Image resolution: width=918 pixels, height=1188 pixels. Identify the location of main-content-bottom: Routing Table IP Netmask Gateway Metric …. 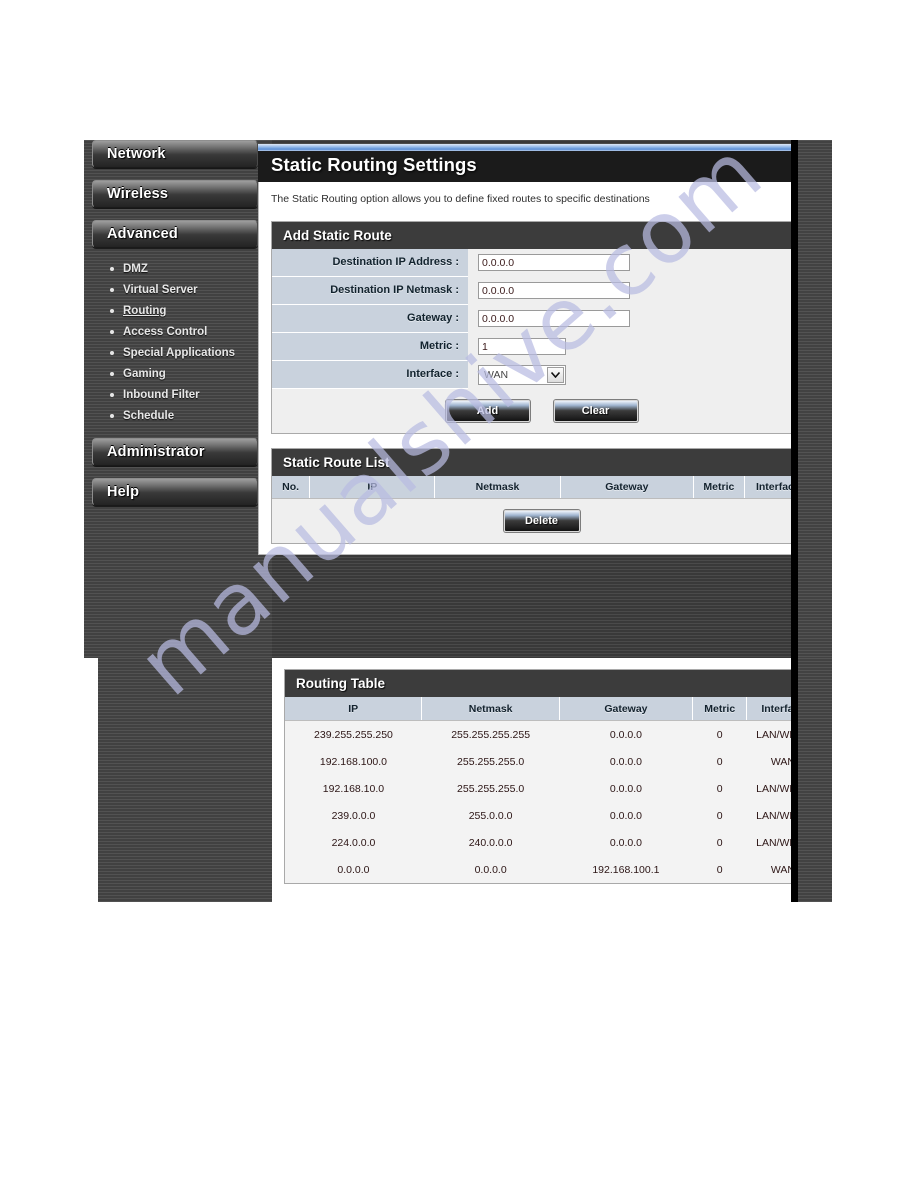
(552, 780).